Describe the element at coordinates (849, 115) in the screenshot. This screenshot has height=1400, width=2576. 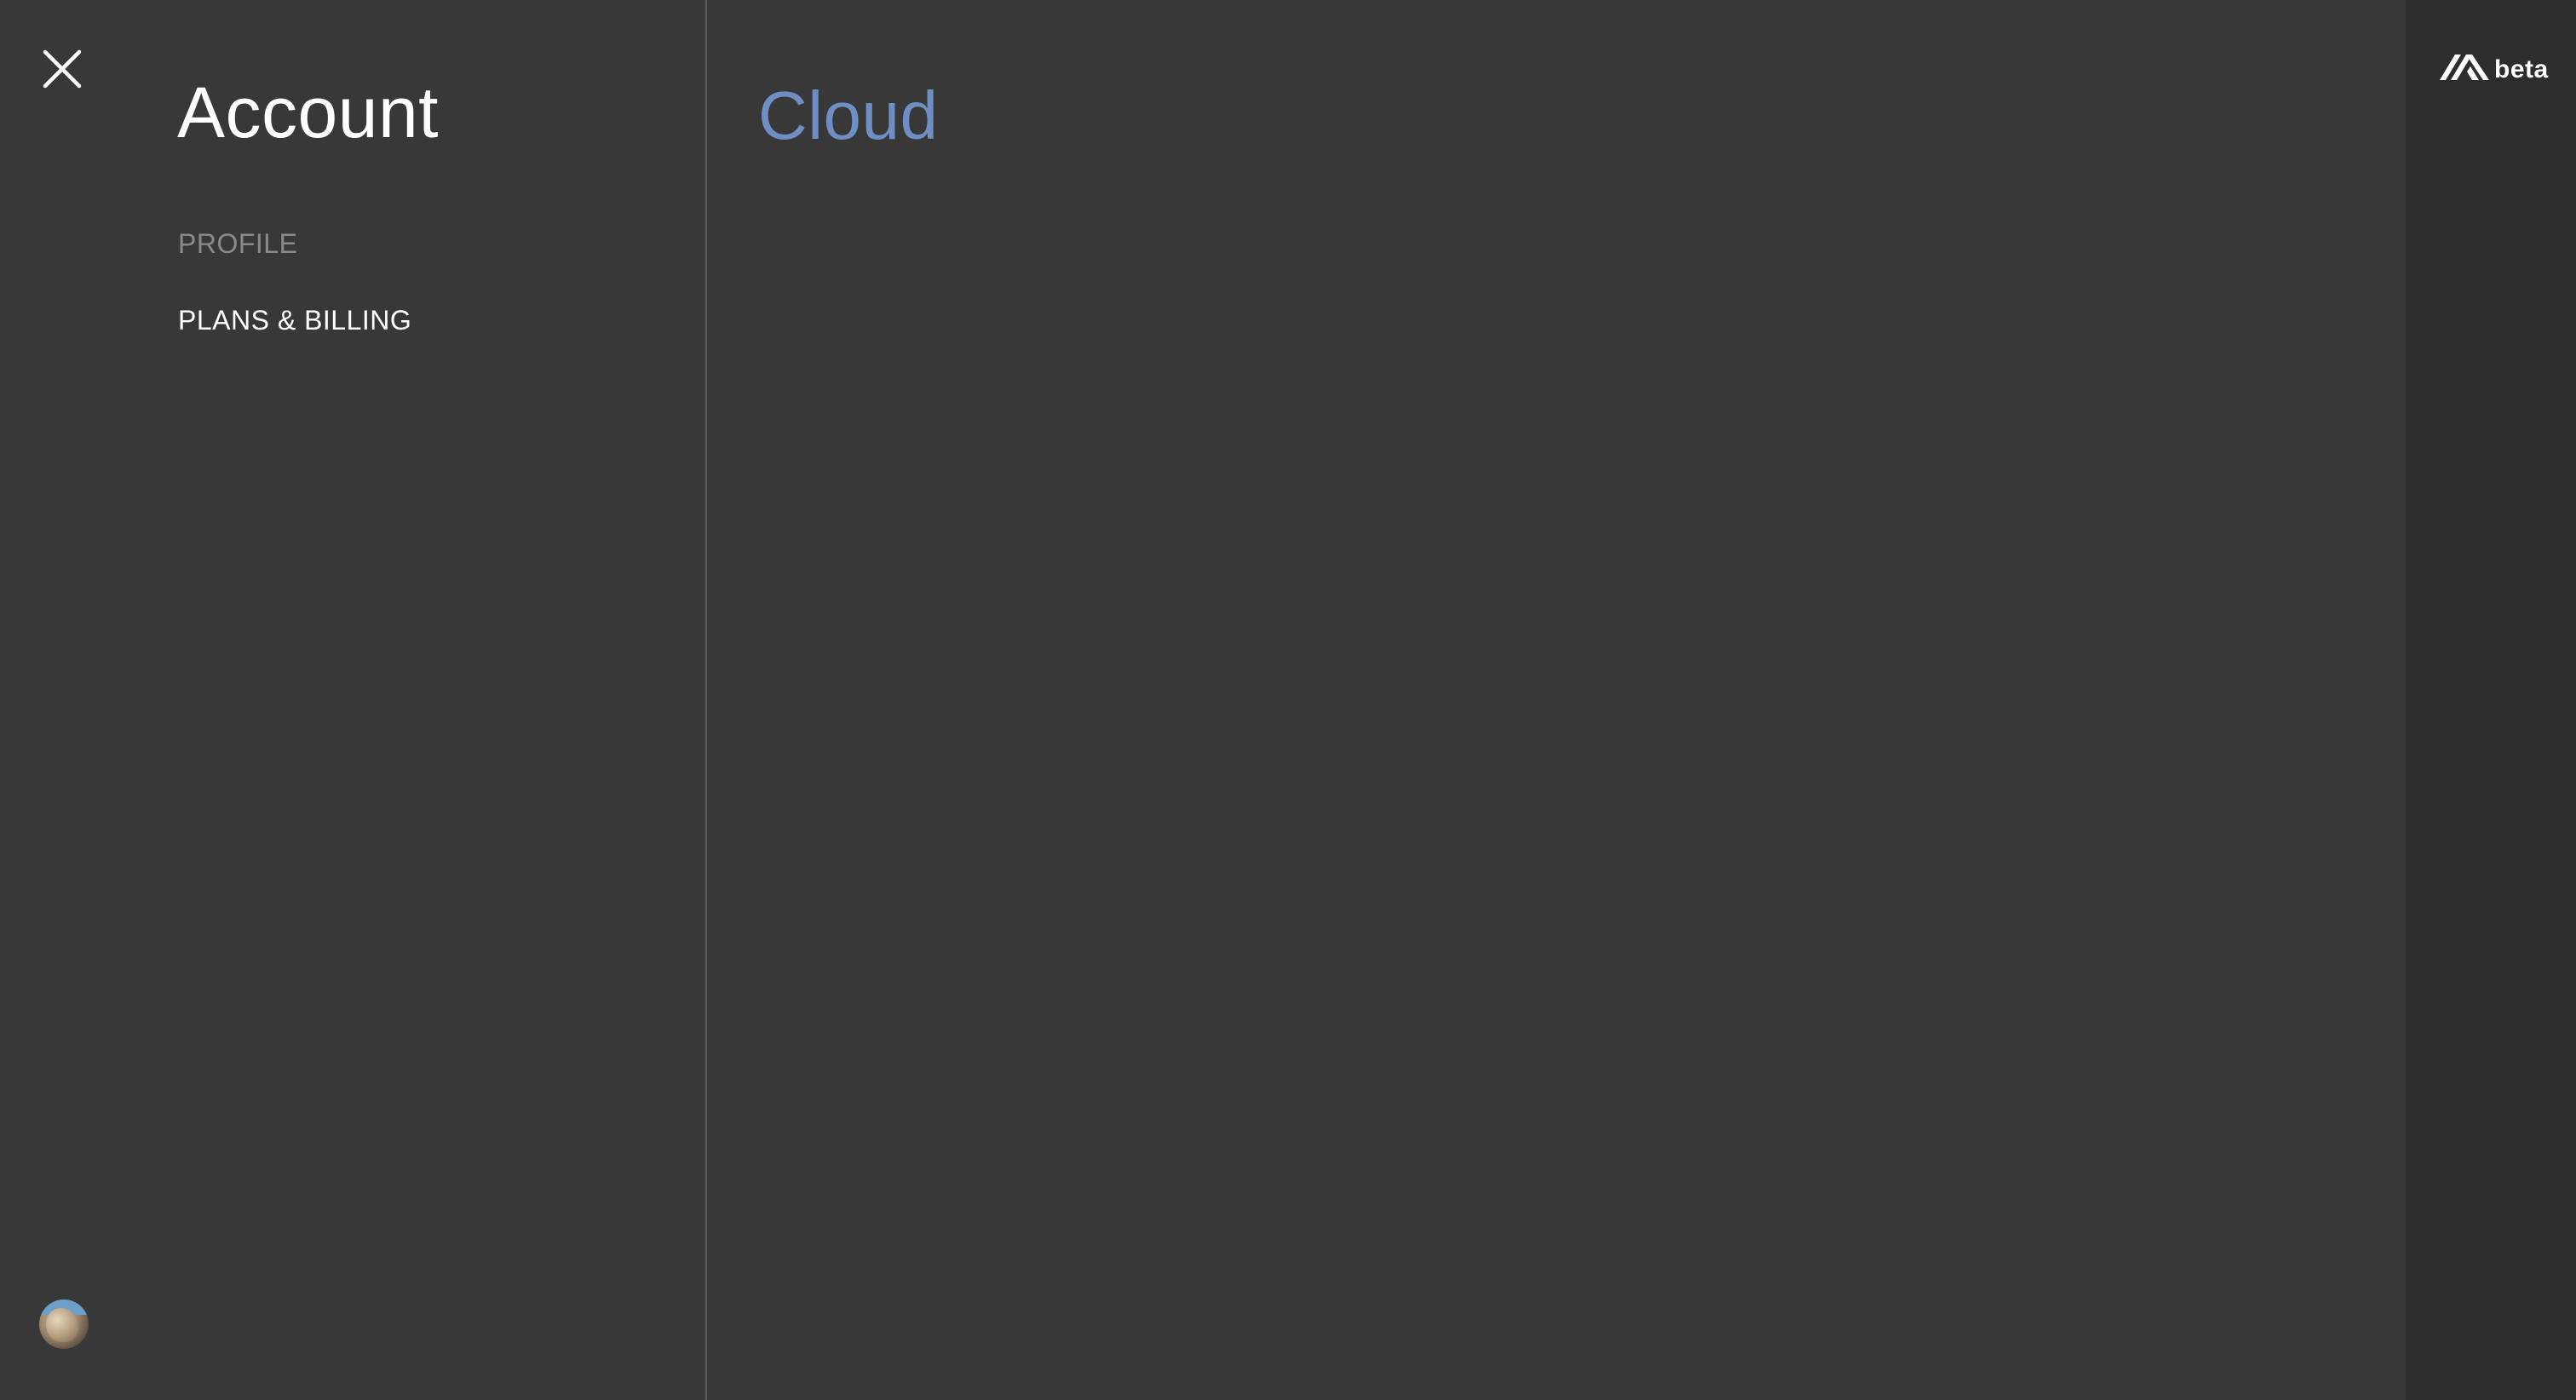
I see `section-title: Cloud` at that location.